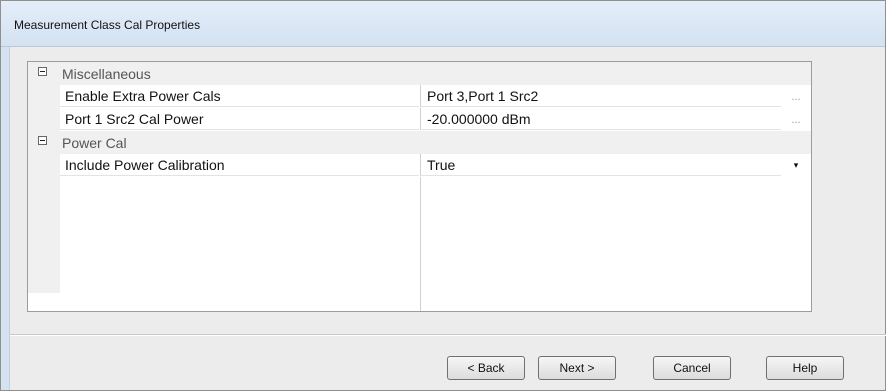  What do you see at coordinates (600, 96) in the screenshot?
I see `property-value-cell: Port 3,Port 1 Src2` at bounding box center [600, 96].